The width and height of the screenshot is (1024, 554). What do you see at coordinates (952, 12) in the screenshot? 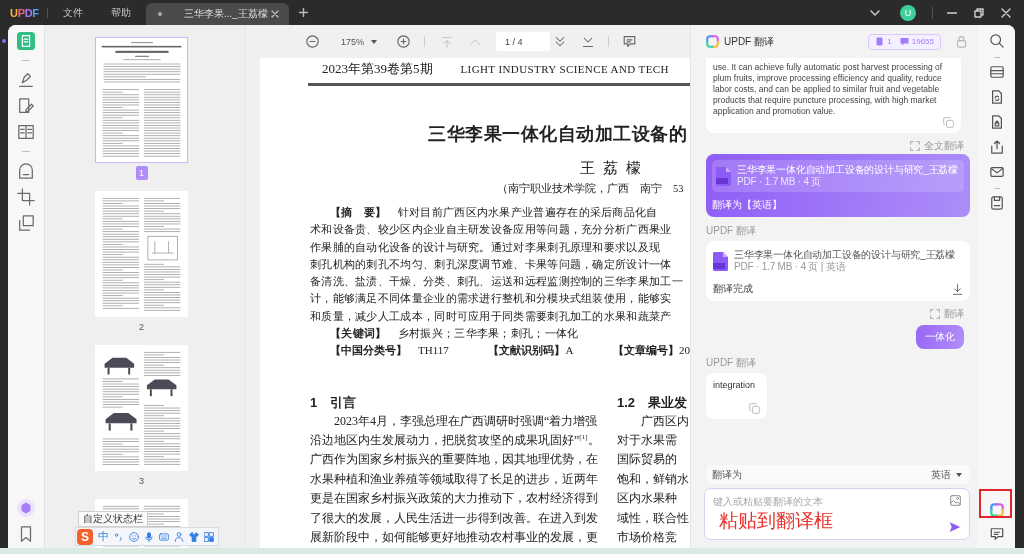
I see `minimize-icon` at bounding box center [952, 12].